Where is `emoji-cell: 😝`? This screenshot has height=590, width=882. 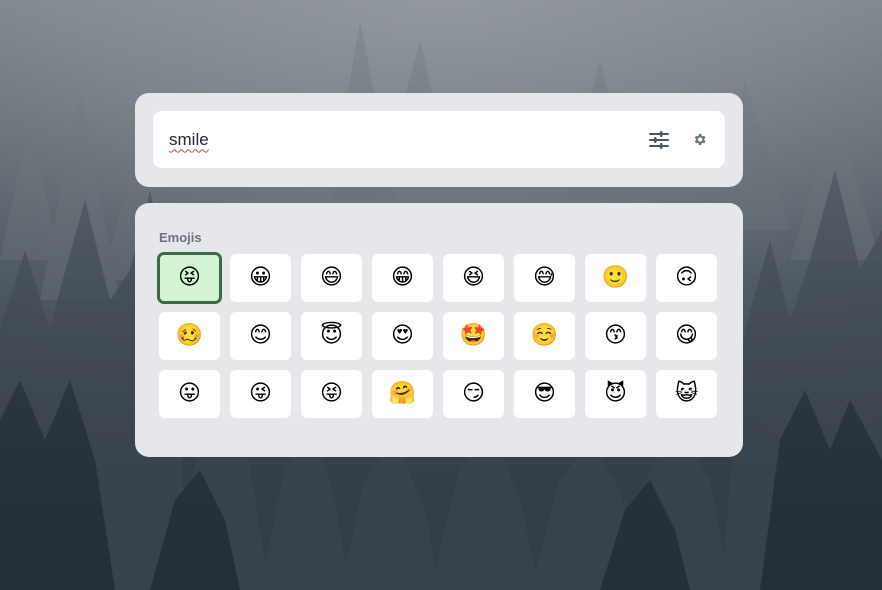 emoji-cell: 😝 is located at coordinates (331, 394).